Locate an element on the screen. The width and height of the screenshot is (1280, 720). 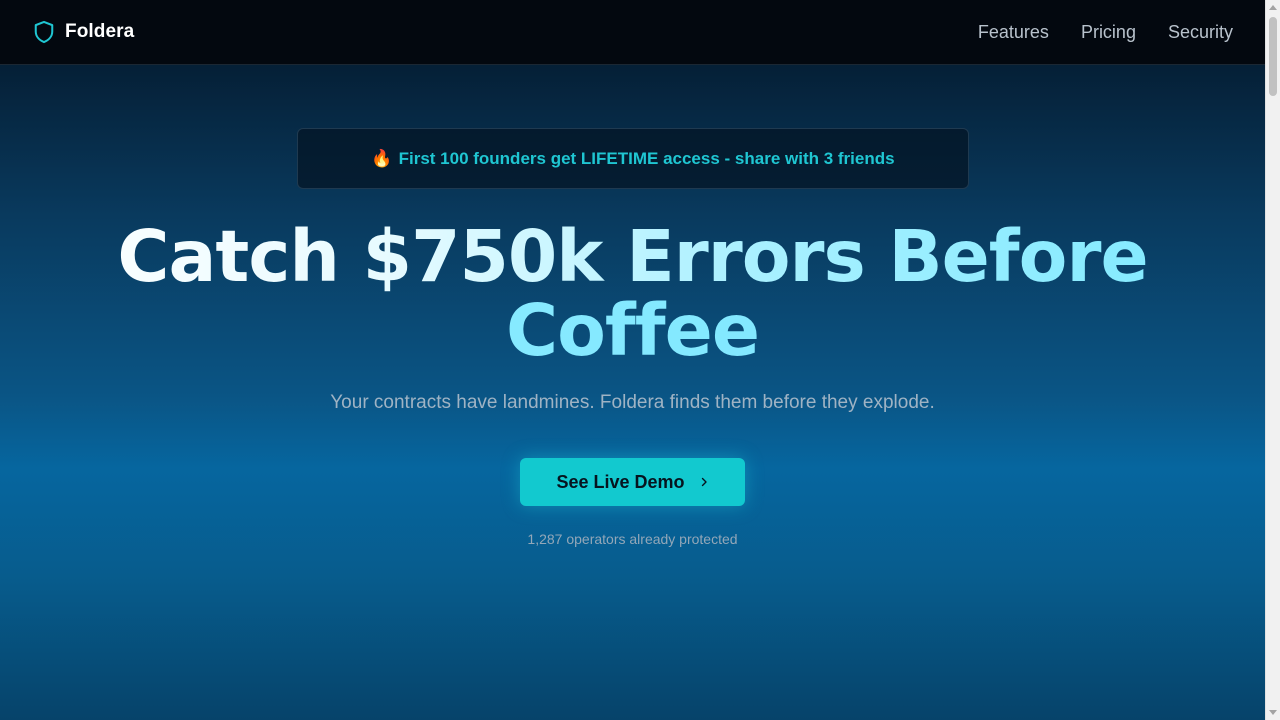
nav-link-pricing: Pricing is located at coordinates (1108, 32).